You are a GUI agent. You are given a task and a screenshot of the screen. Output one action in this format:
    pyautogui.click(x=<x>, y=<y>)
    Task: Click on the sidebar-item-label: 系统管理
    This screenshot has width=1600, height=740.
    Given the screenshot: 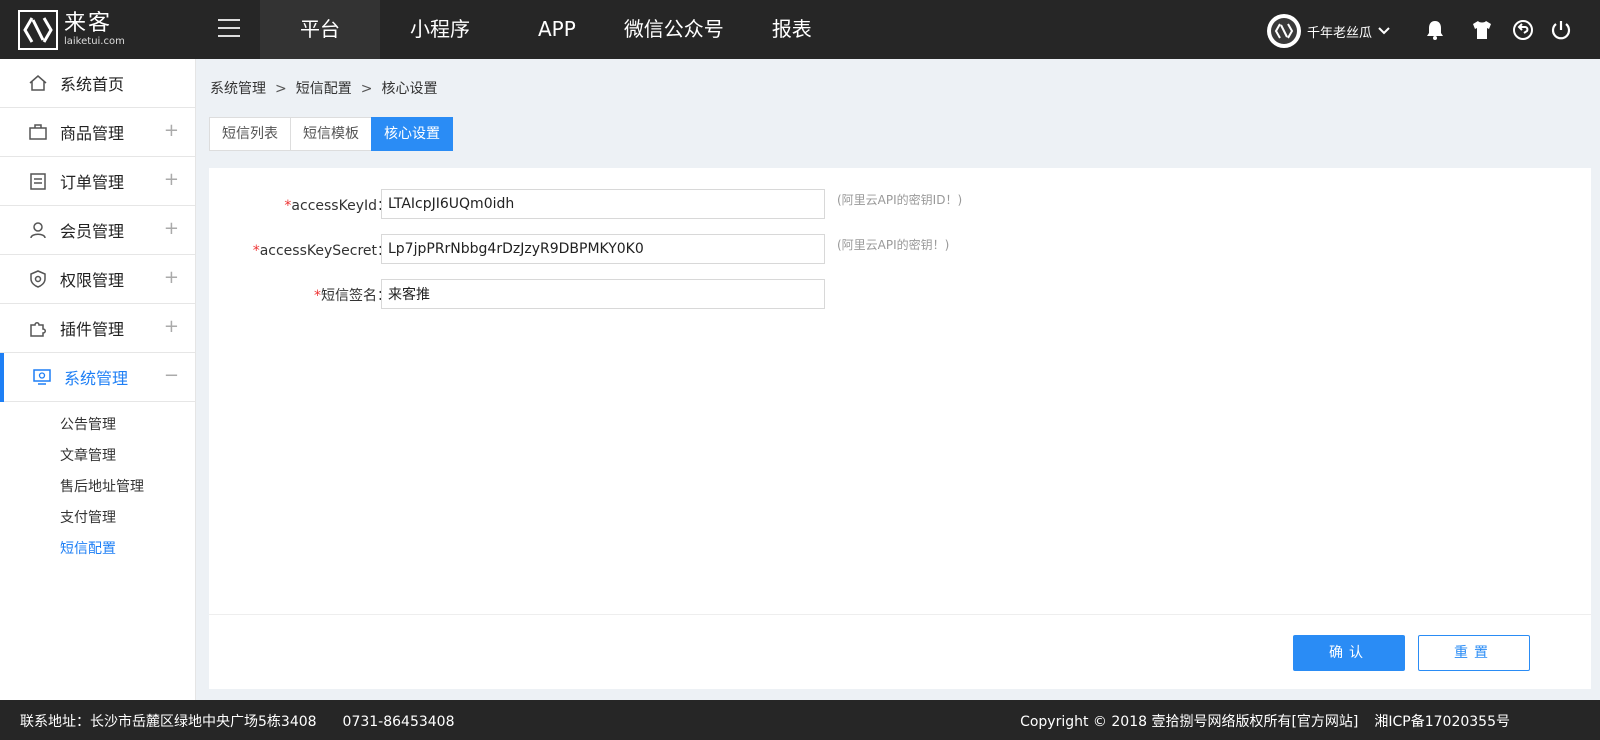 What is the action you would take?
    pyautogui.click(x=96, y=378)
    